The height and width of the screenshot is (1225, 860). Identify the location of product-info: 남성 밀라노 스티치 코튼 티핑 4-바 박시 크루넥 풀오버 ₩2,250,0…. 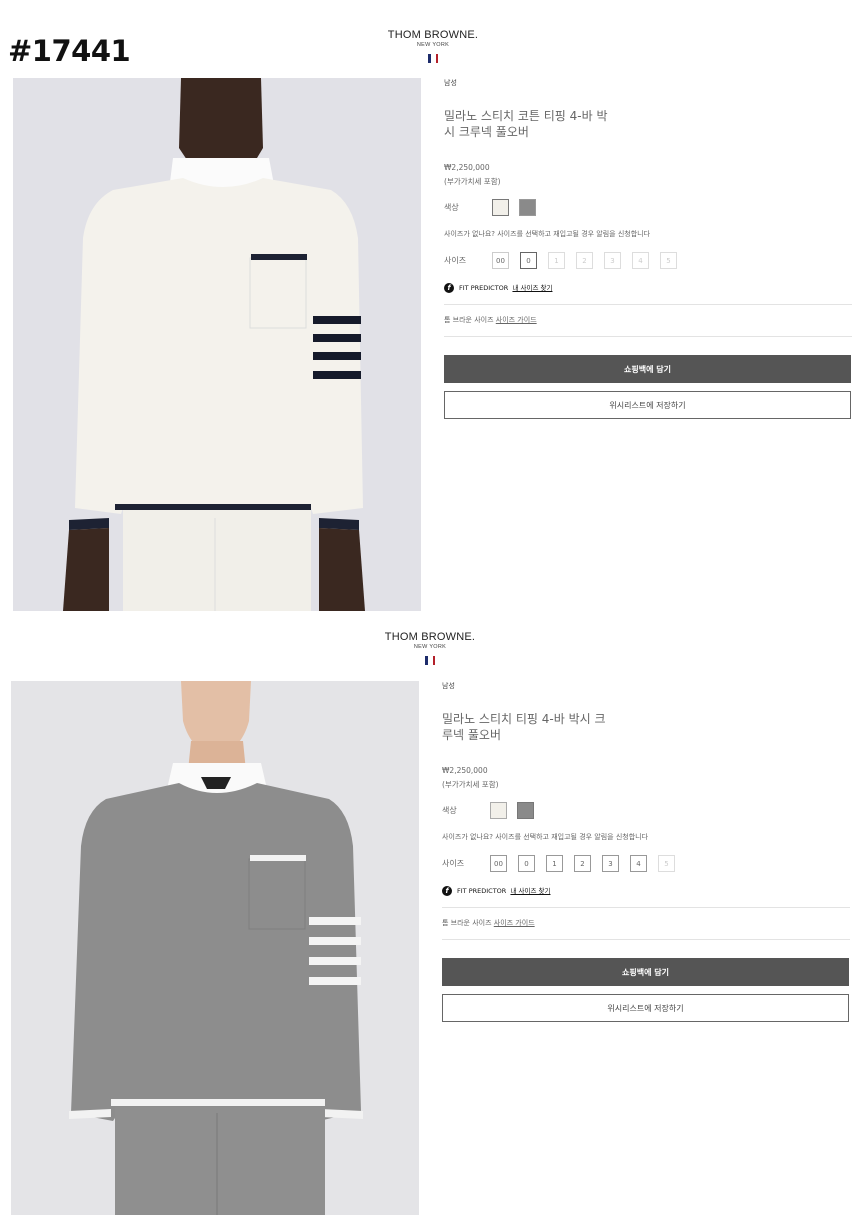
(649, 248).